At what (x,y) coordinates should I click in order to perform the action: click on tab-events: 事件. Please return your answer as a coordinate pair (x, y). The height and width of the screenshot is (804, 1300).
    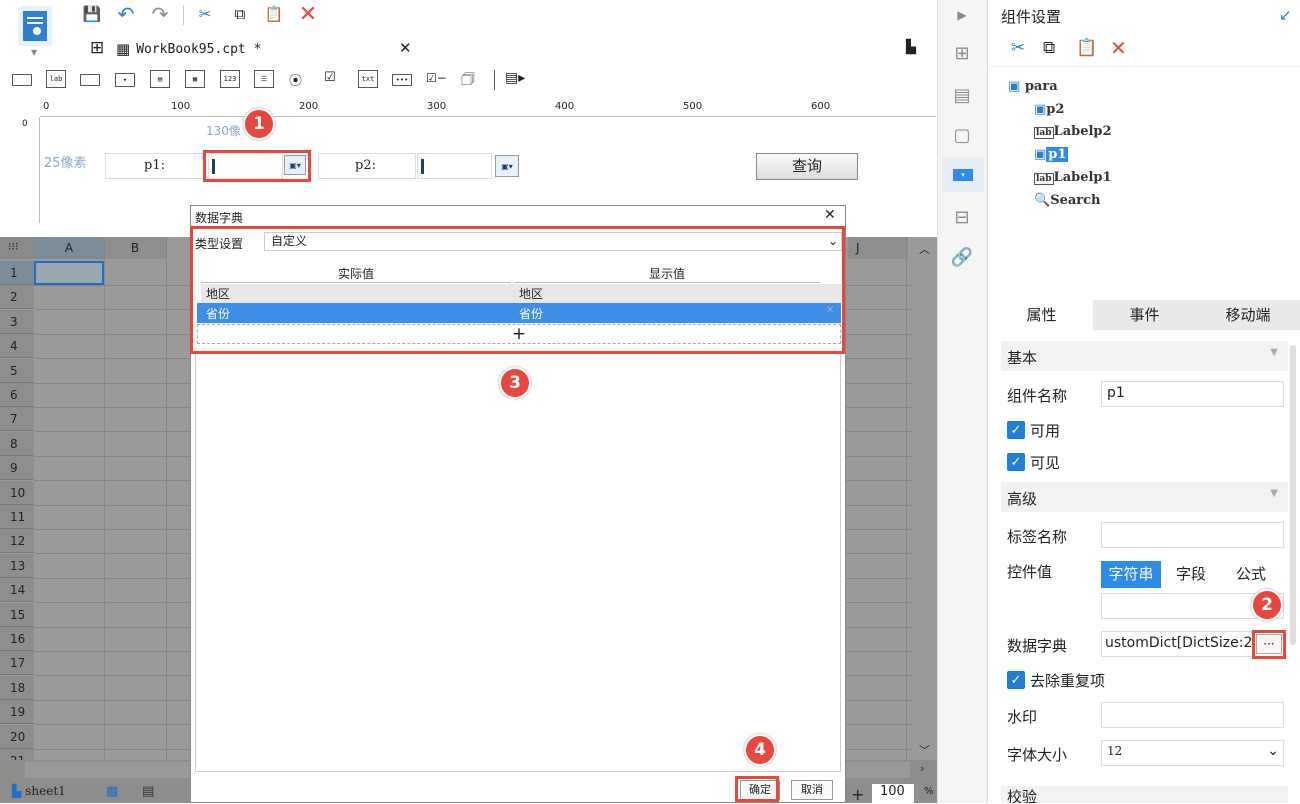
    Looking at the image, I should click on (1144, 315).